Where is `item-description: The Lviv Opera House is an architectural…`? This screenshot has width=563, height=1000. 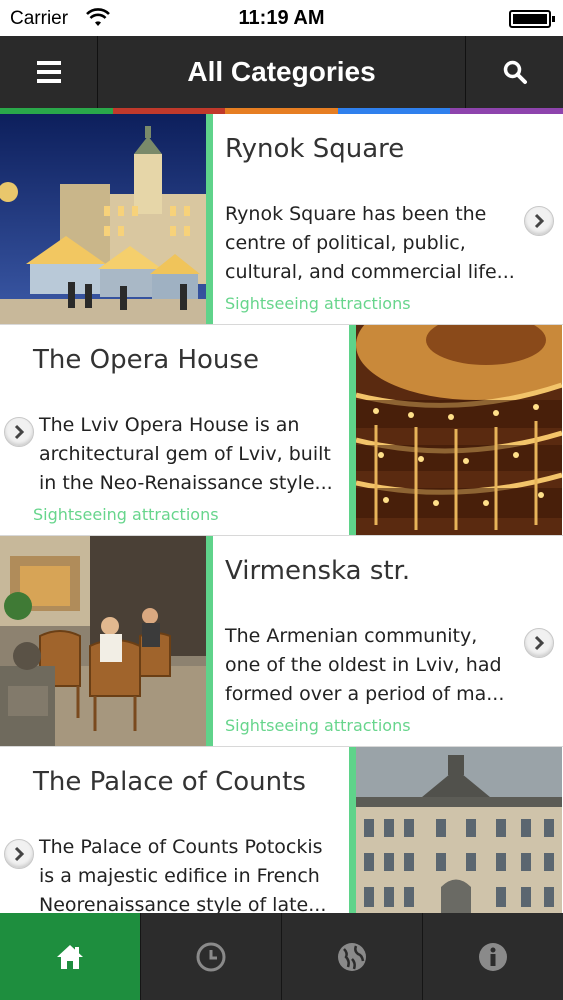 item-description: The Lviv Opera House is an architectural… is located at coordinates (186, 454).